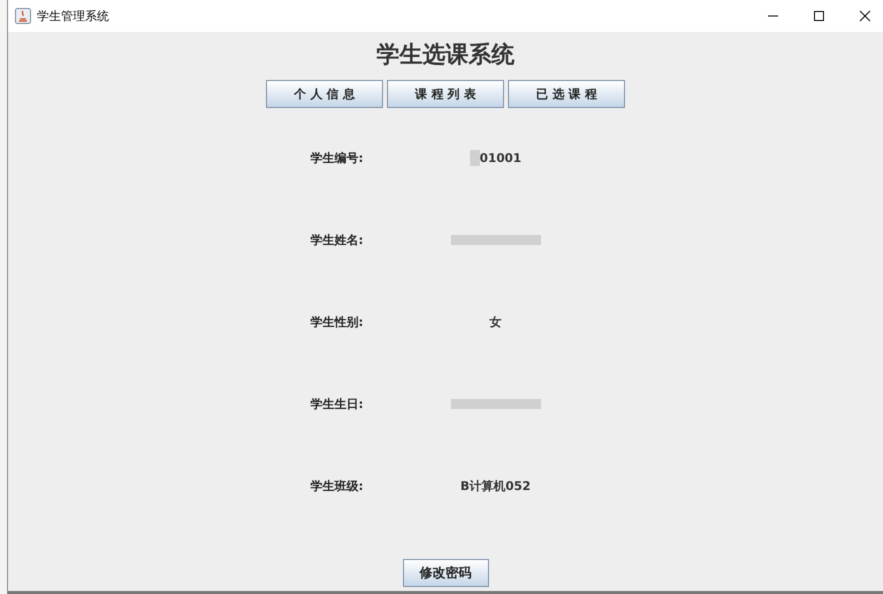  What do you see at coordinates (337, 486) in the screenshot?
I see `field-label: 学生班级:` at bounding box center [337, 486].